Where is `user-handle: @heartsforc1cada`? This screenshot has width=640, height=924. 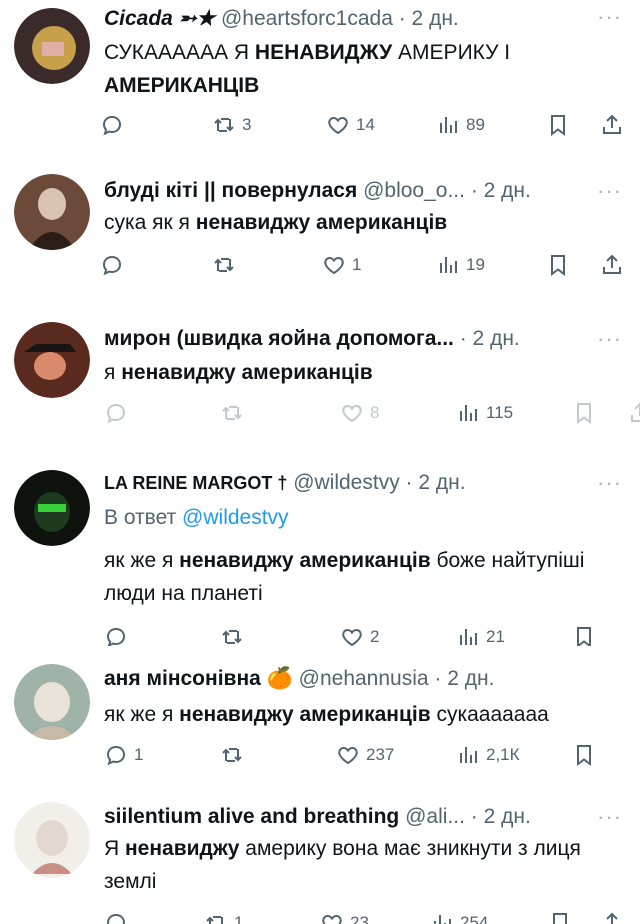 user-handle: @heartsforc1cada is located at coordinates (307, 18).